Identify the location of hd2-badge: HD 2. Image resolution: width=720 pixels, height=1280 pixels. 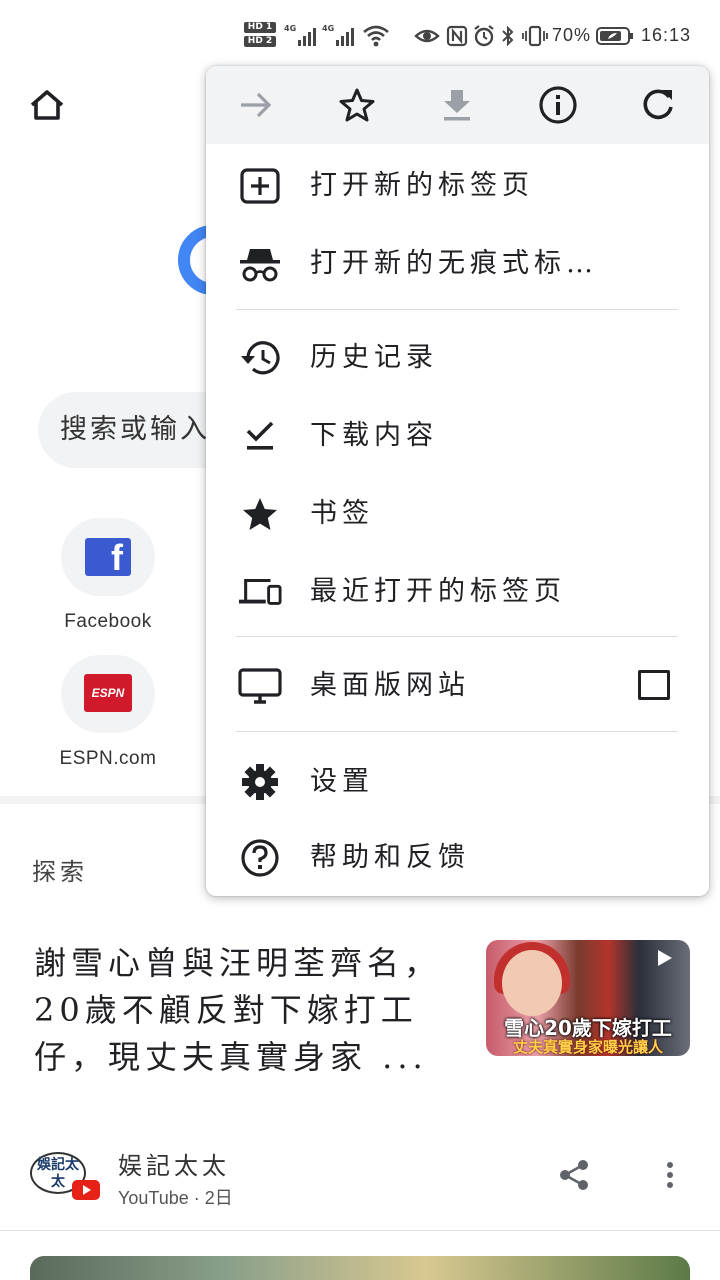
(260, 41).